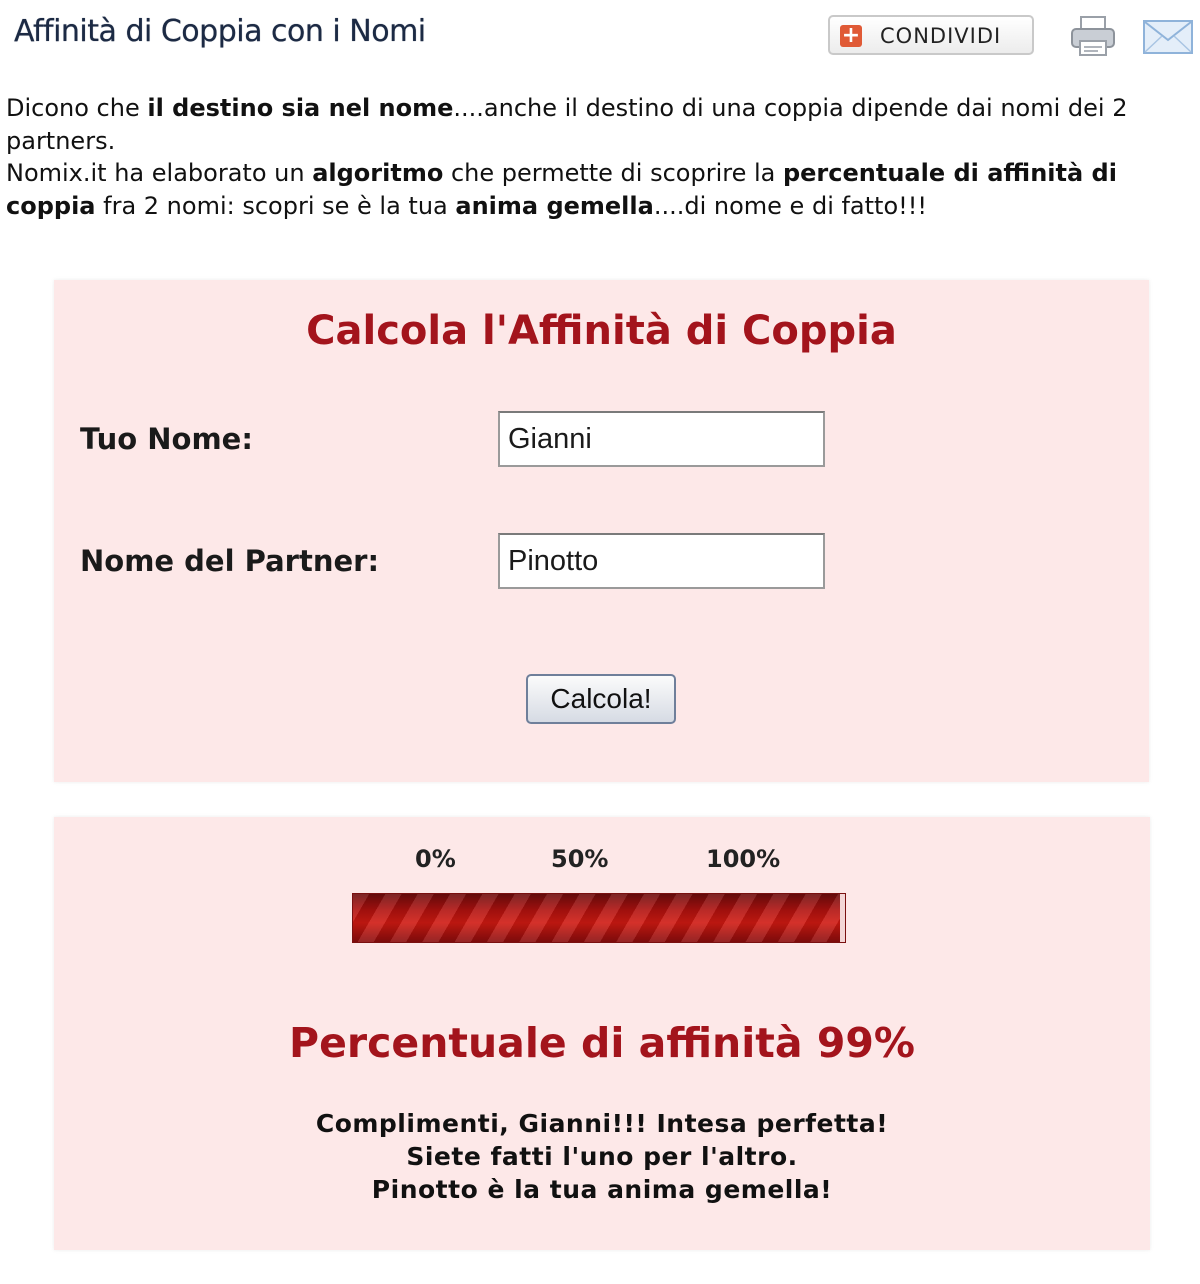 Image resolution: width=1200 pixels, height=1284 pixels. What do you see at coordinates (851, 35) in the screenshot?
I see `plus-icon: +` at bounding box center [851, 35].